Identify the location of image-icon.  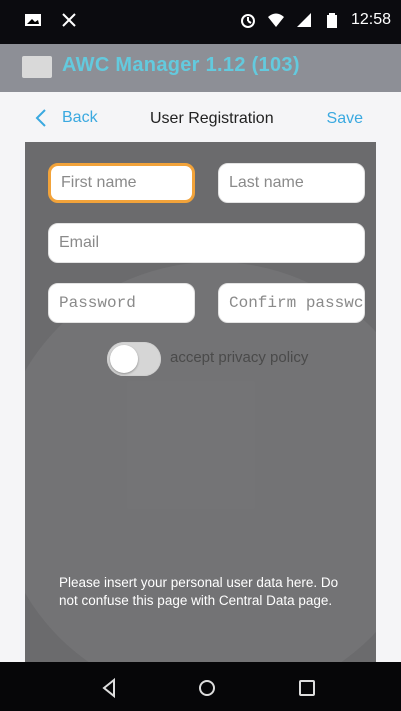
(33, 20).